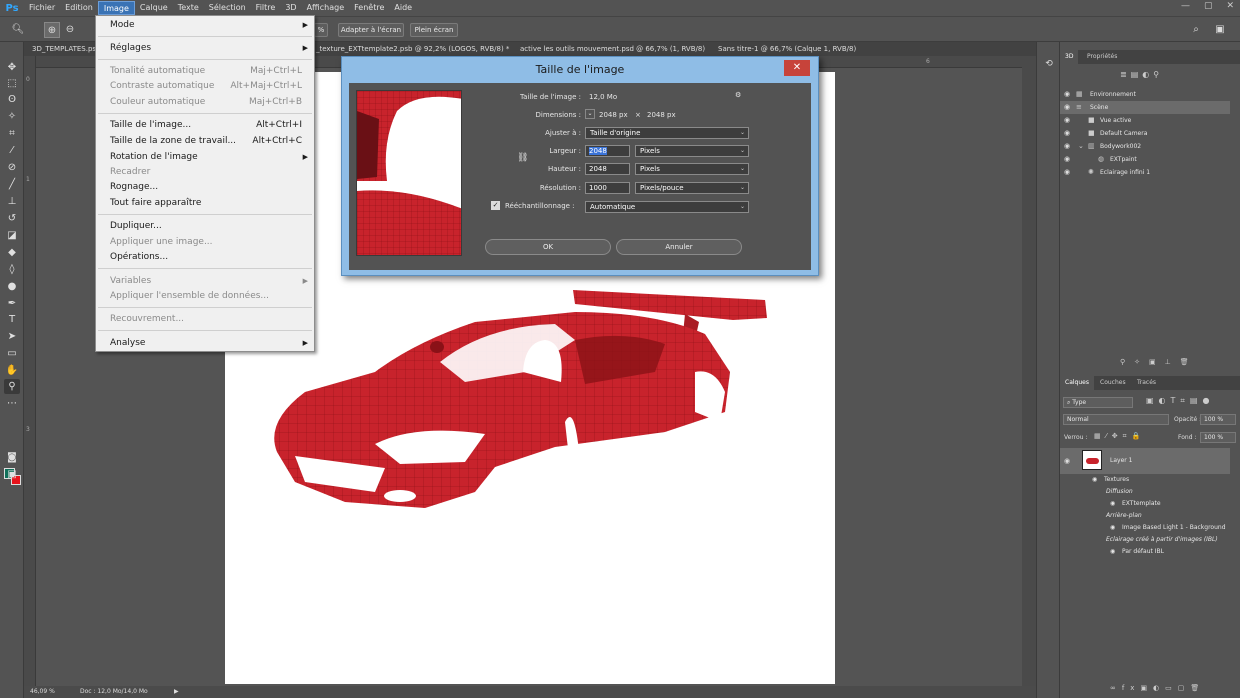  Describe the element at coordinates (227, 8) in the screenshot. I see `menu-selection: Sélection` at that location.